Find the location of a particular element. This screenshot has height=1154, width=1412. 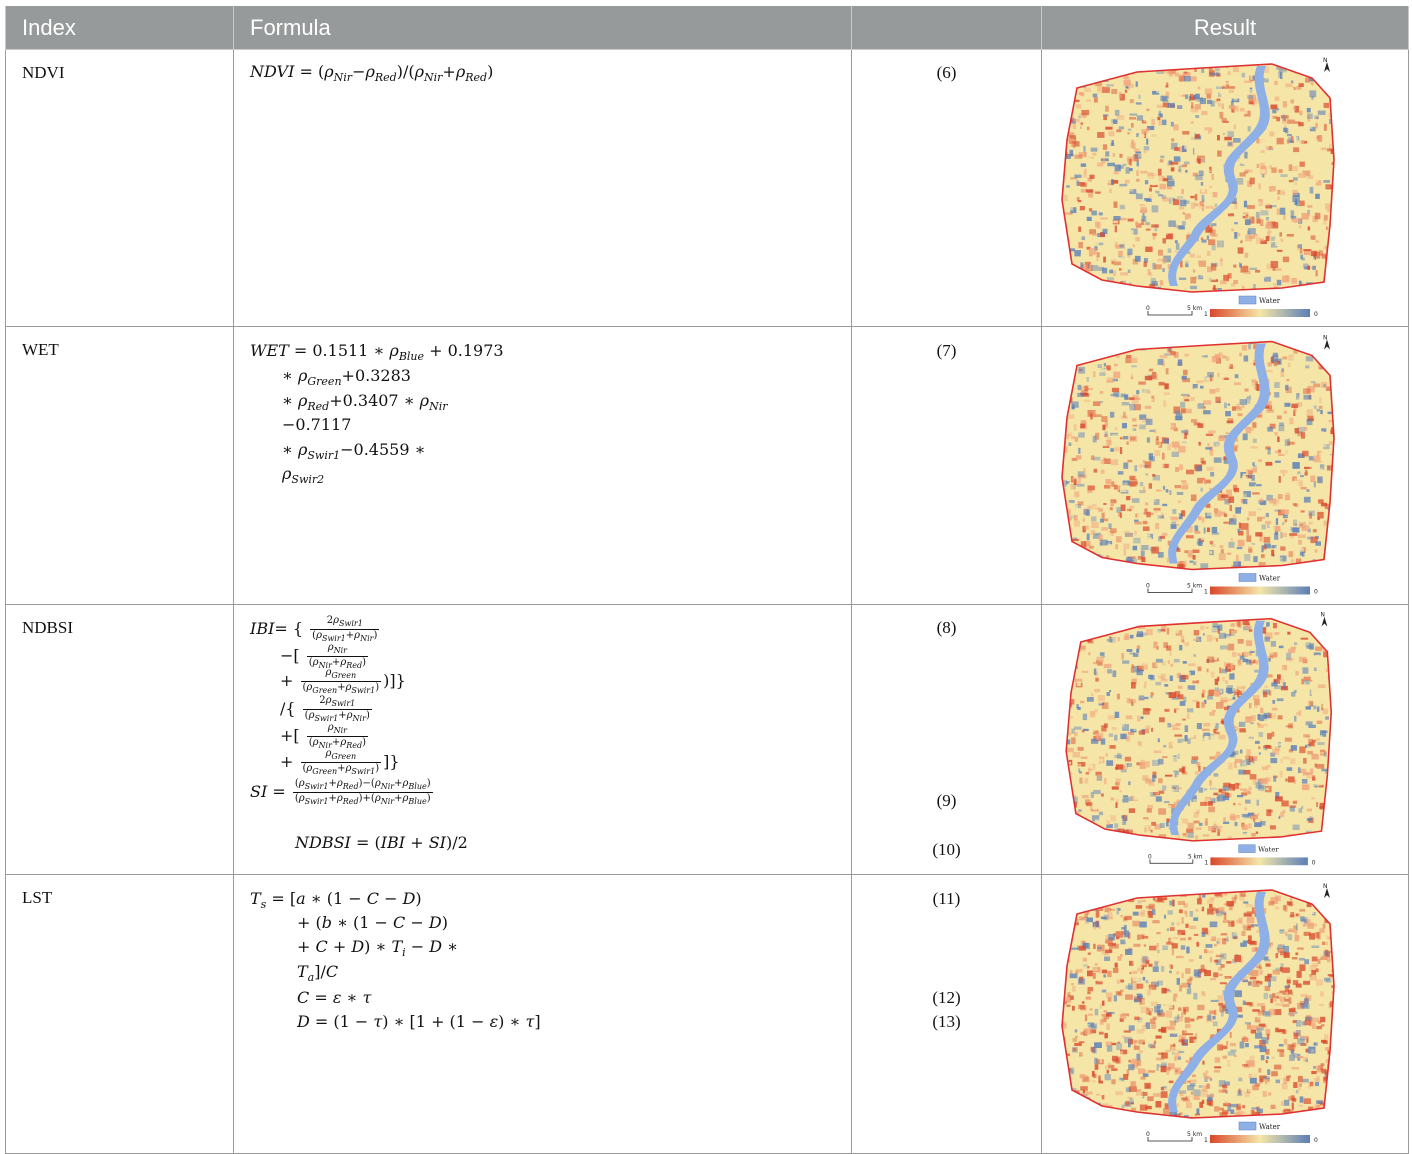

formula-ibi-line-1: IBI= { 2ρSwir1 (ρSwir1+ρNir) is located at coordinates (315, 629).